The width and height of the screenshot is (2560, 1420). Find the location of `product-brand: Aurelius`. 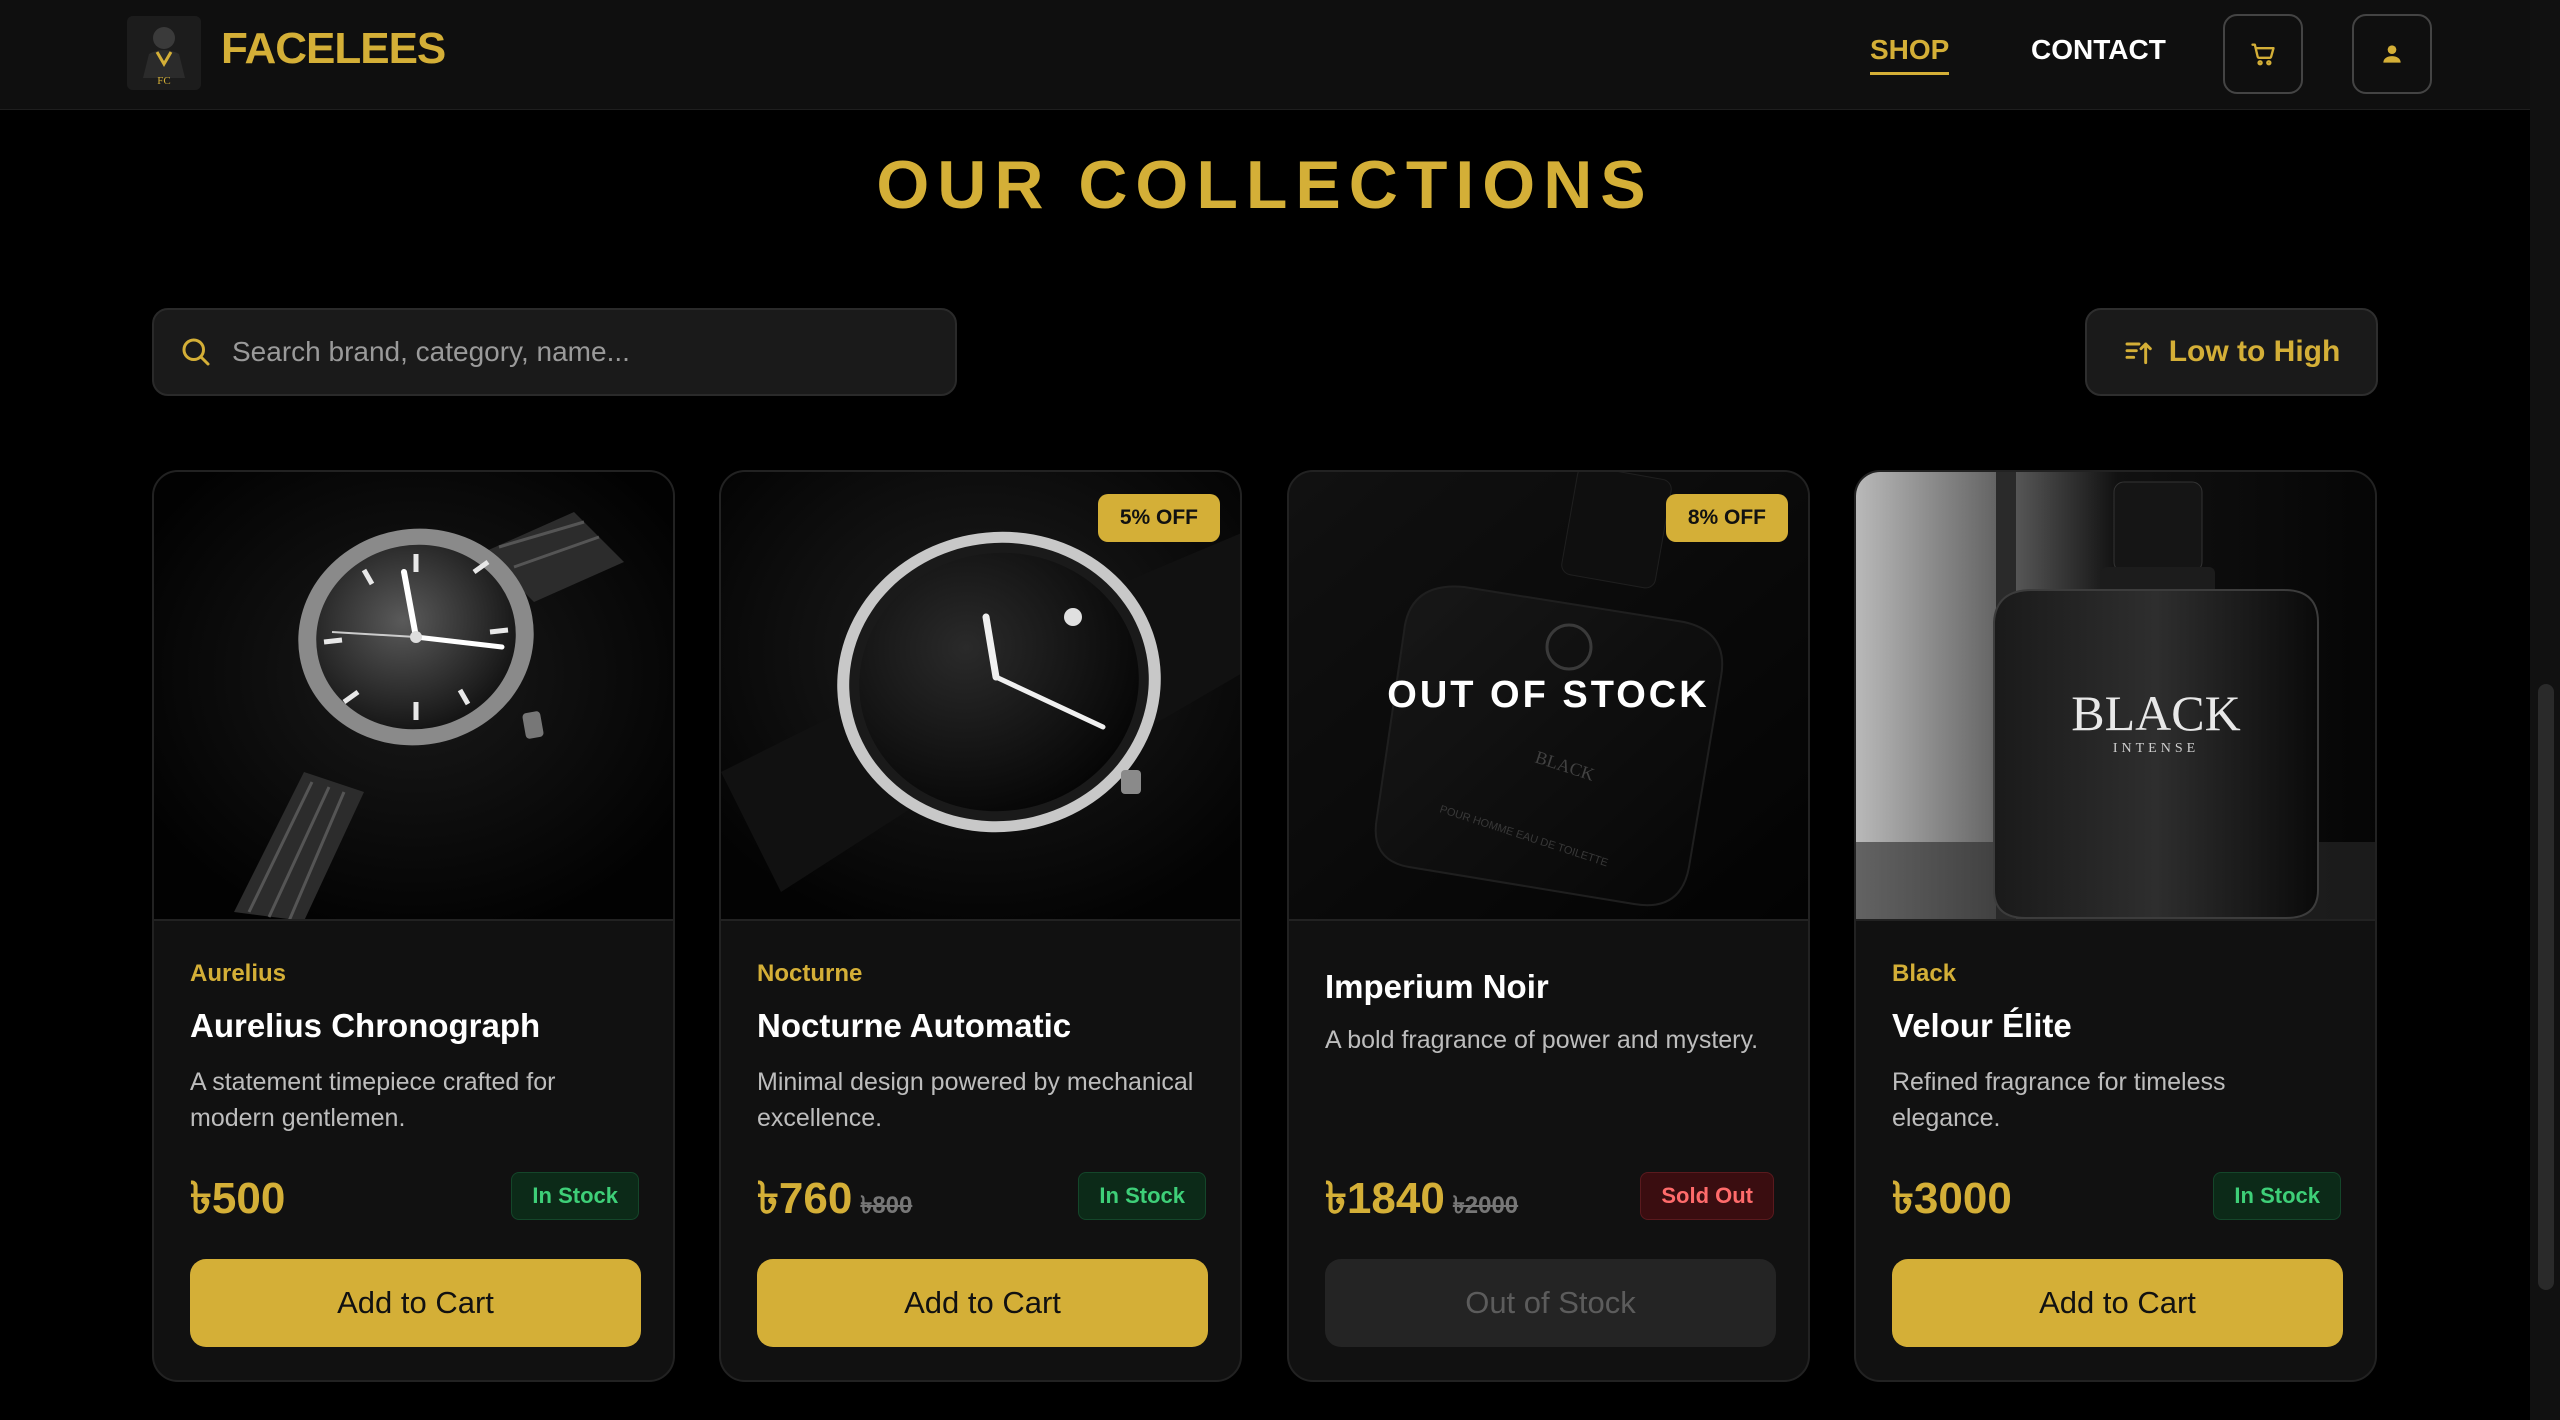

product-brand: Aurelius is located at coordinates (238, 973).